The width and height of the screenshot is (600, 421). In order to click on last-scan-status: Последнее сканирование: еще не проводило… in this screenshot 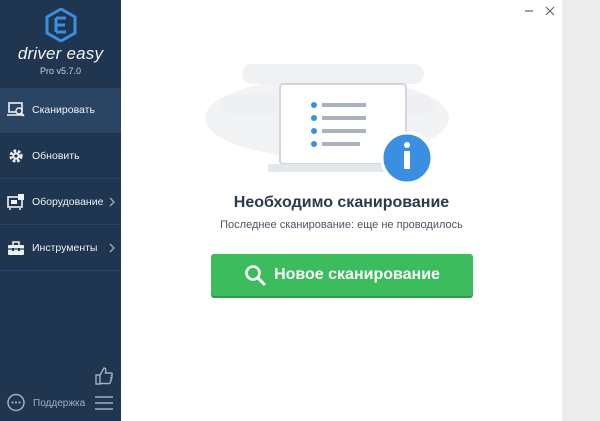, I will do `click(341, 225)`.